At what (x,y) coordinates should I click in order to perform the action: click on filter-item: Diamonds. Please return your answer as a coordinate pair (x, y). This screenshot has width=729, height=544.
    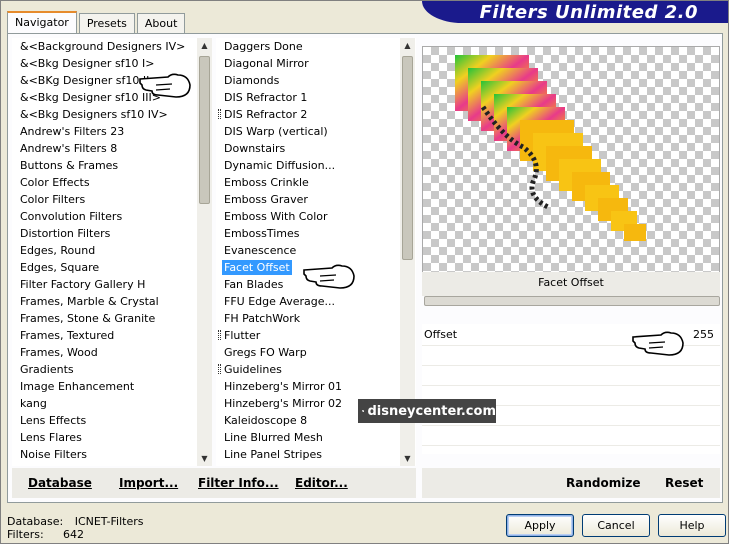
    Looking at the image, I should click on (279, 80).